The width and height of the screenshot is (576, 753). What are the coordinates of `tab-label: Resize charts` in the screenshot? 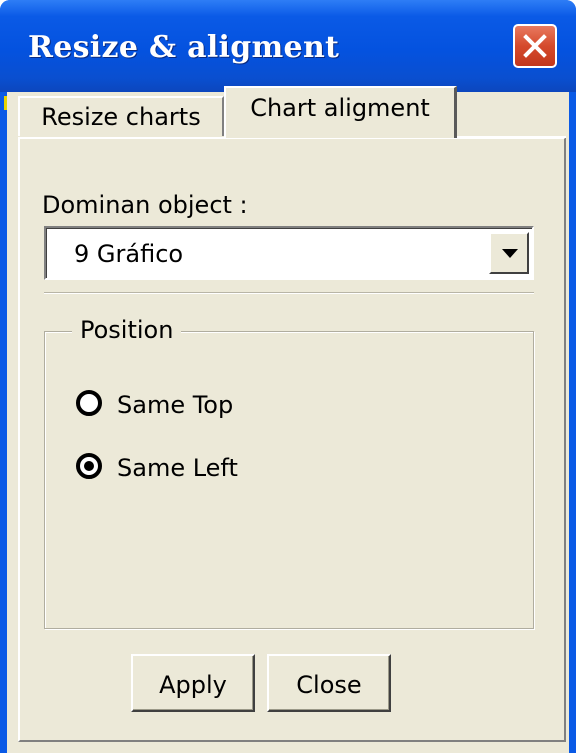 It's located at (121, 117).